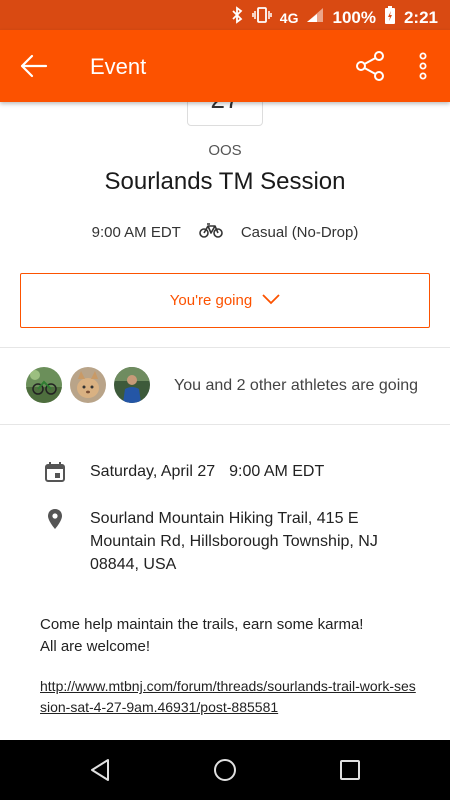 Image resolution: width=450 pixels, height=800 pixels. I want to click on event-title: Sourlands TM Session, so click(225, 181).